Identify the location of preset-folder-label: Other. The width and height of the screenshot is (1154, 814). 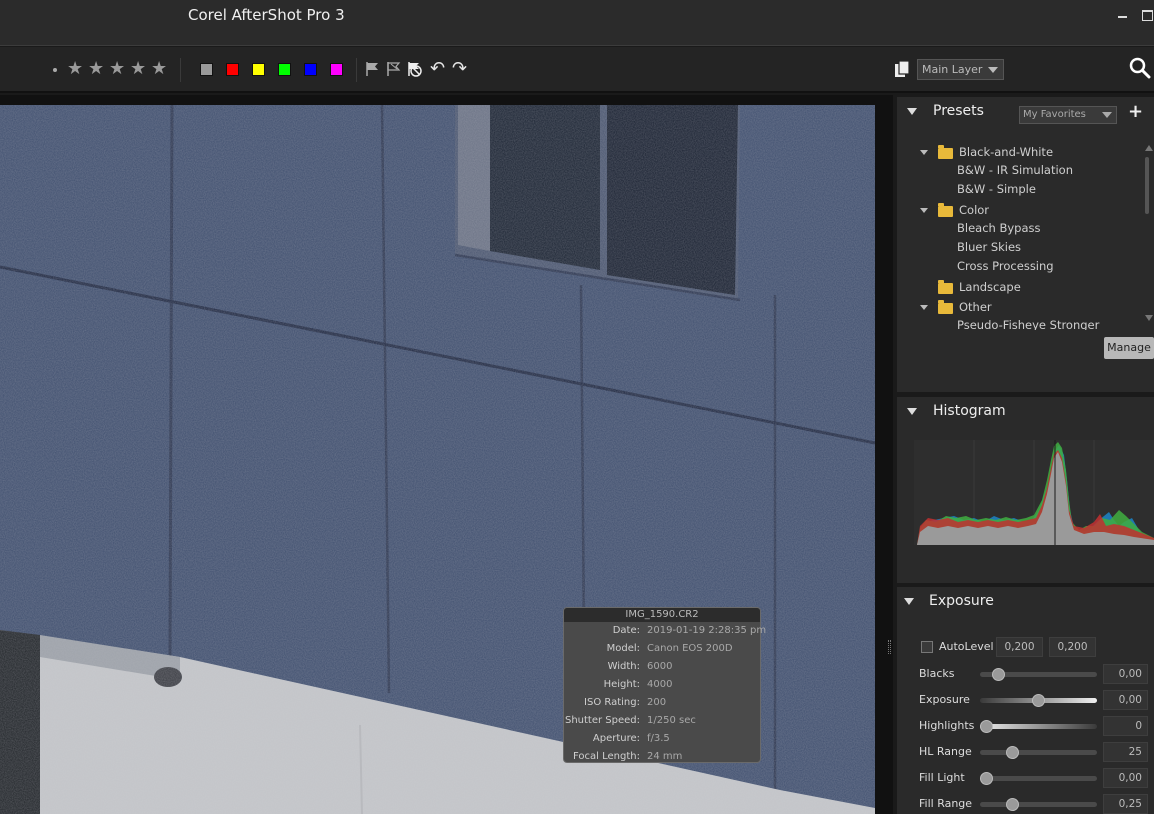
(975, 307).